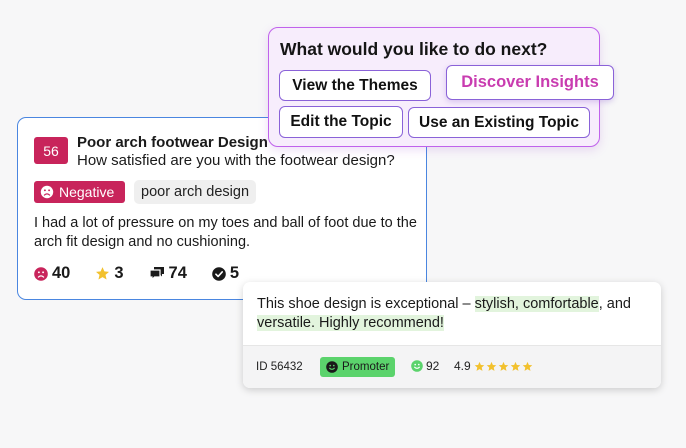 This screenshot has width=686, height=448. What do you see at coordinates (61, 273) in the screenshot?
I see `stat-negative-value: 40` at bounding box center [61, 273].